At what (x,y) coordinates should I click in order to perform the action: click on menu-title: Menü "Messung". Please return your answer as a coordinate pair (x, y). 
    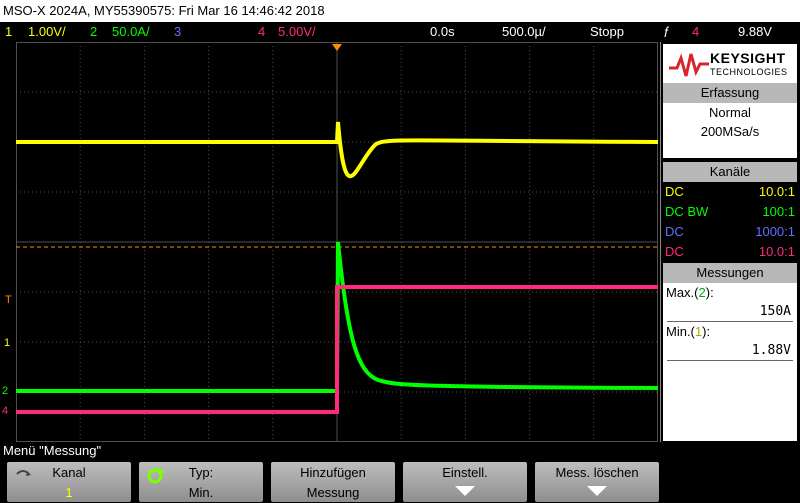
    Looking at the image, I should click on (52, 450).